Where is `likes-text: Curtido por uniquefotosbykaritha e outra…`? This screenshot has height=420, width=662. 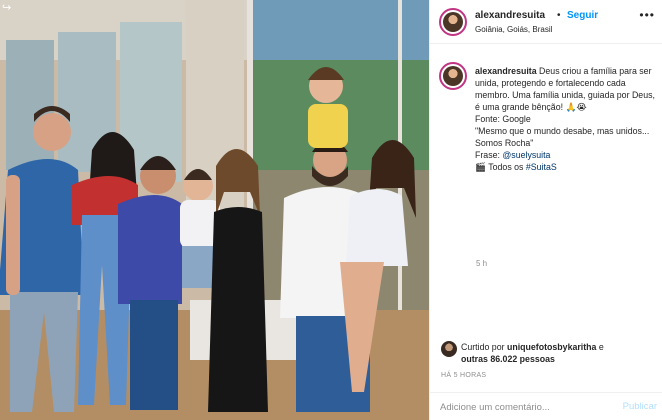
likes-text: Curtido por uniquefotosbykaritha e outra… is located at coordinates (560, 353).